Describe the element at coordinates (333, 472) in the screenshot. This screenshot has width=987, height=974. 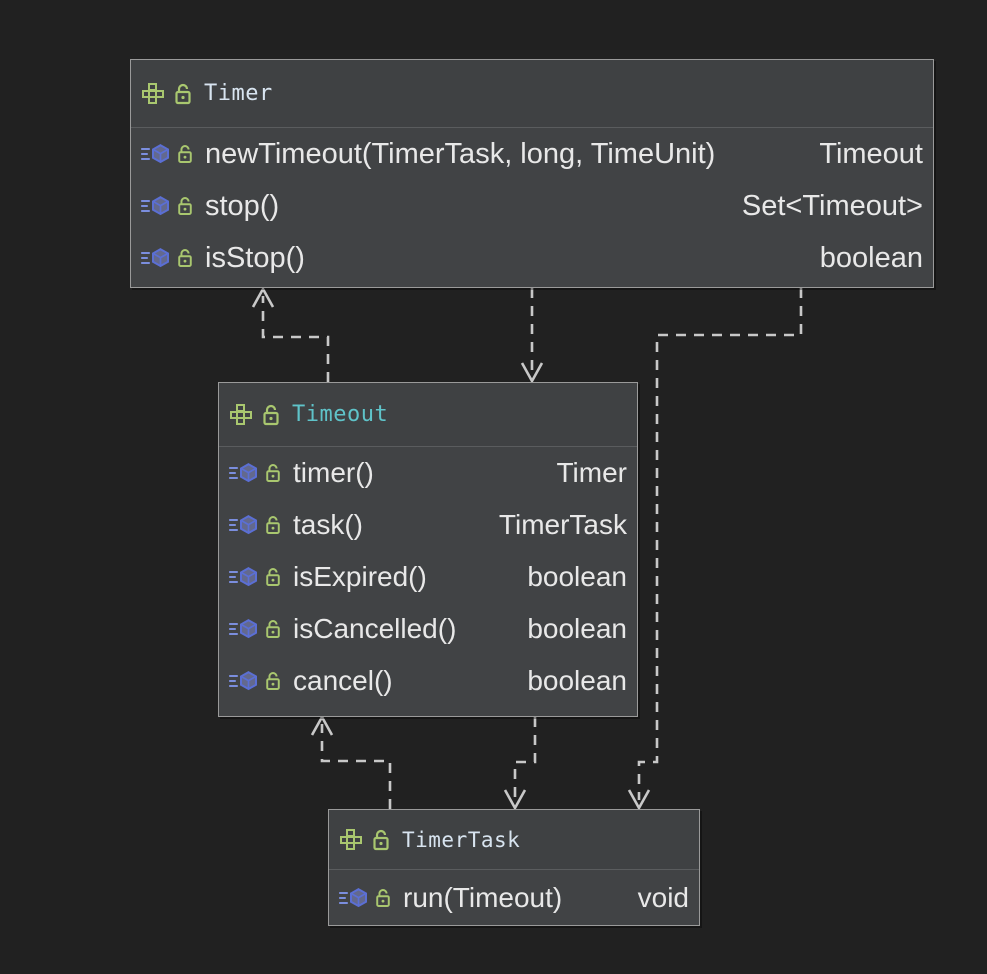
I see `method-name: timer()` at that location.